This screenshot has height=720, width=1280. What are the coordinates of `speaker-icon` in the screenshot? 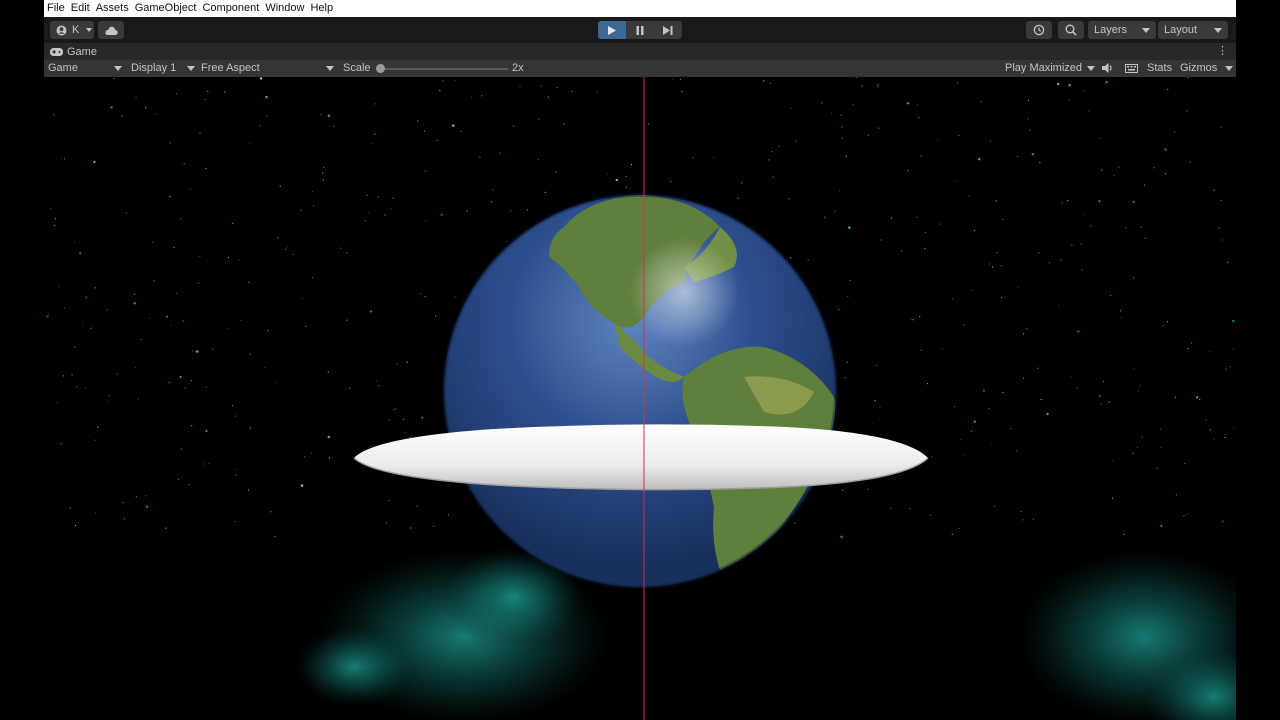 It's located at (1107, 68).